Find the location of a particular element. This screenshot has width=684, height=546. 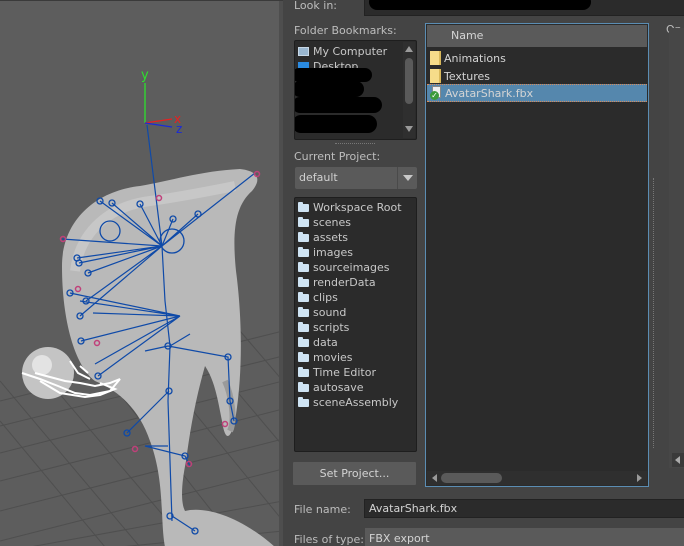

project-folder-item: scripts is located at coordinates (323, 327).